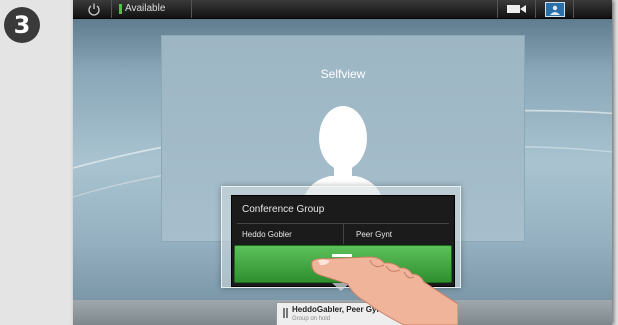 The image size is (618, 325). What do you see at coordinates (94, 9) in the screenshot?
I see `power-icon` at bounding box center [94, 9].